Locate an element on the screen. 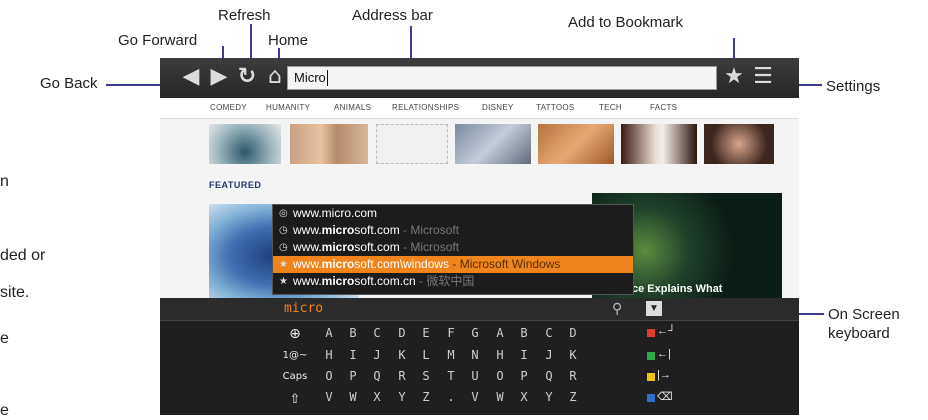  swatch-blue is located at coordinates (651, 398).